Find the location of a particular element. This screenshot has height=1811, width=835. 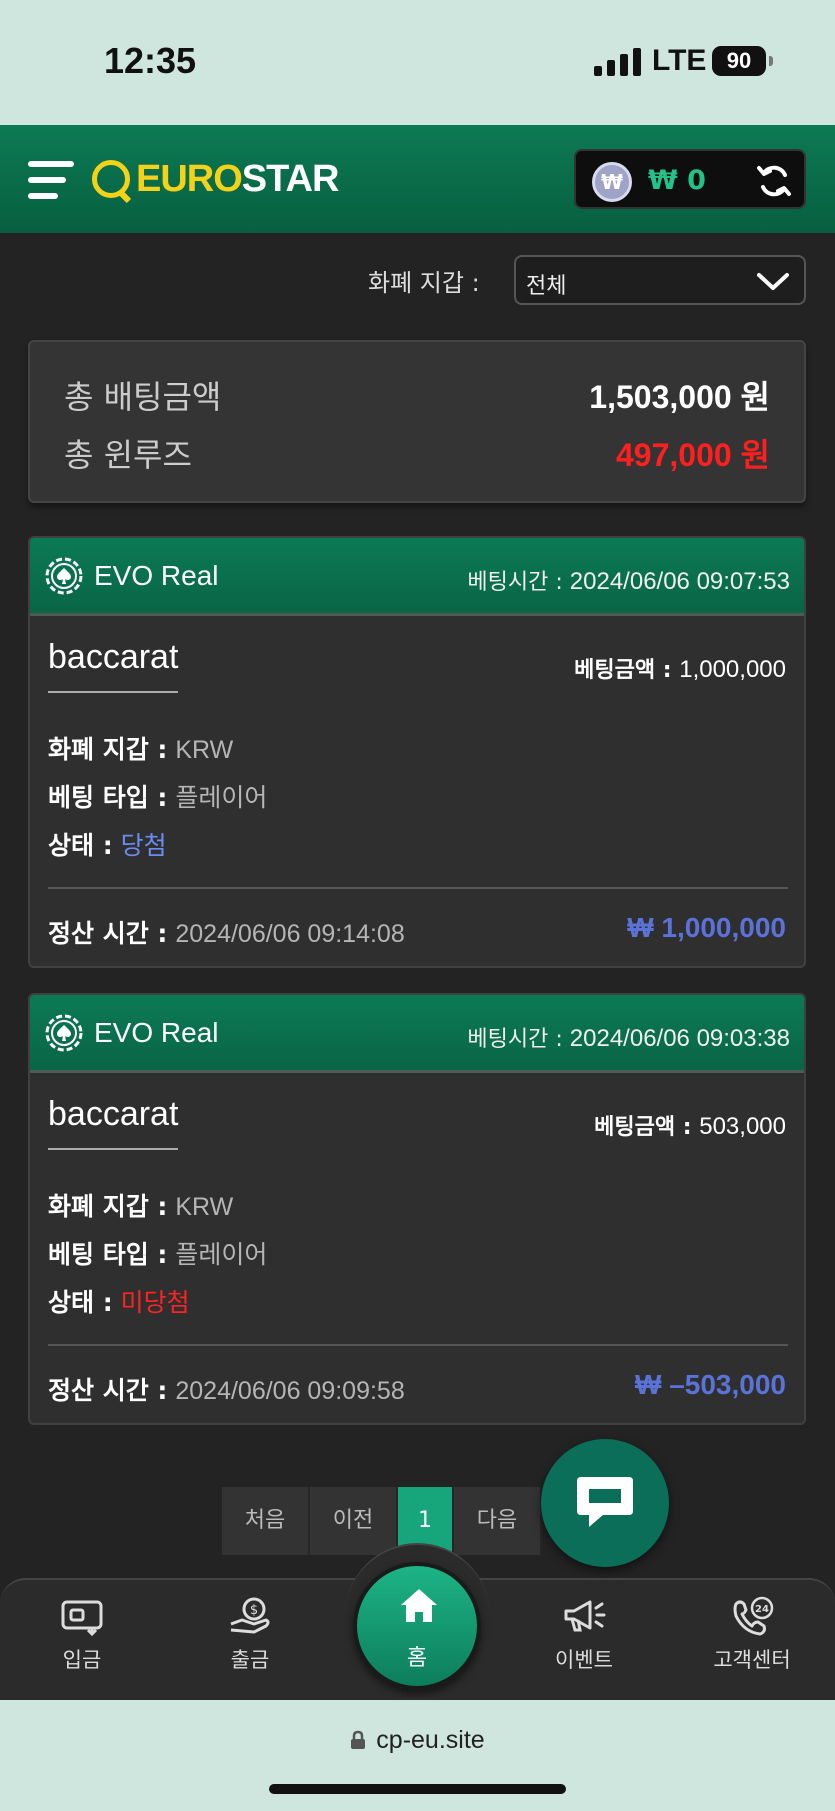

settle-time: 2024/06/06 09:14:08 is located at coordinates (290, 934).